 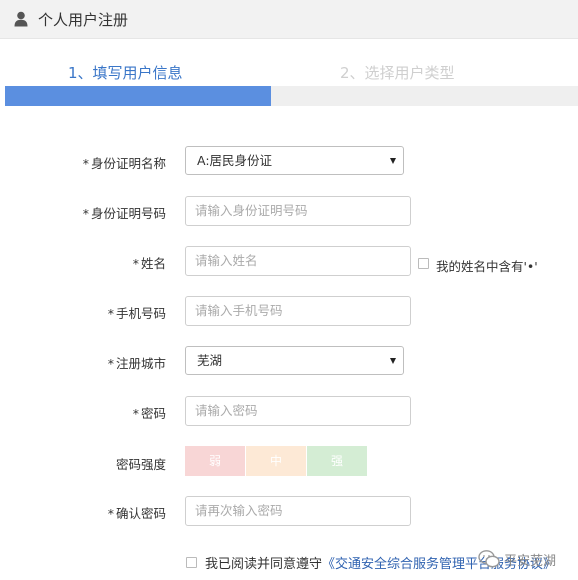 I want to click on id-number-label: * 身份证明号码, so click(x=124, y=213).